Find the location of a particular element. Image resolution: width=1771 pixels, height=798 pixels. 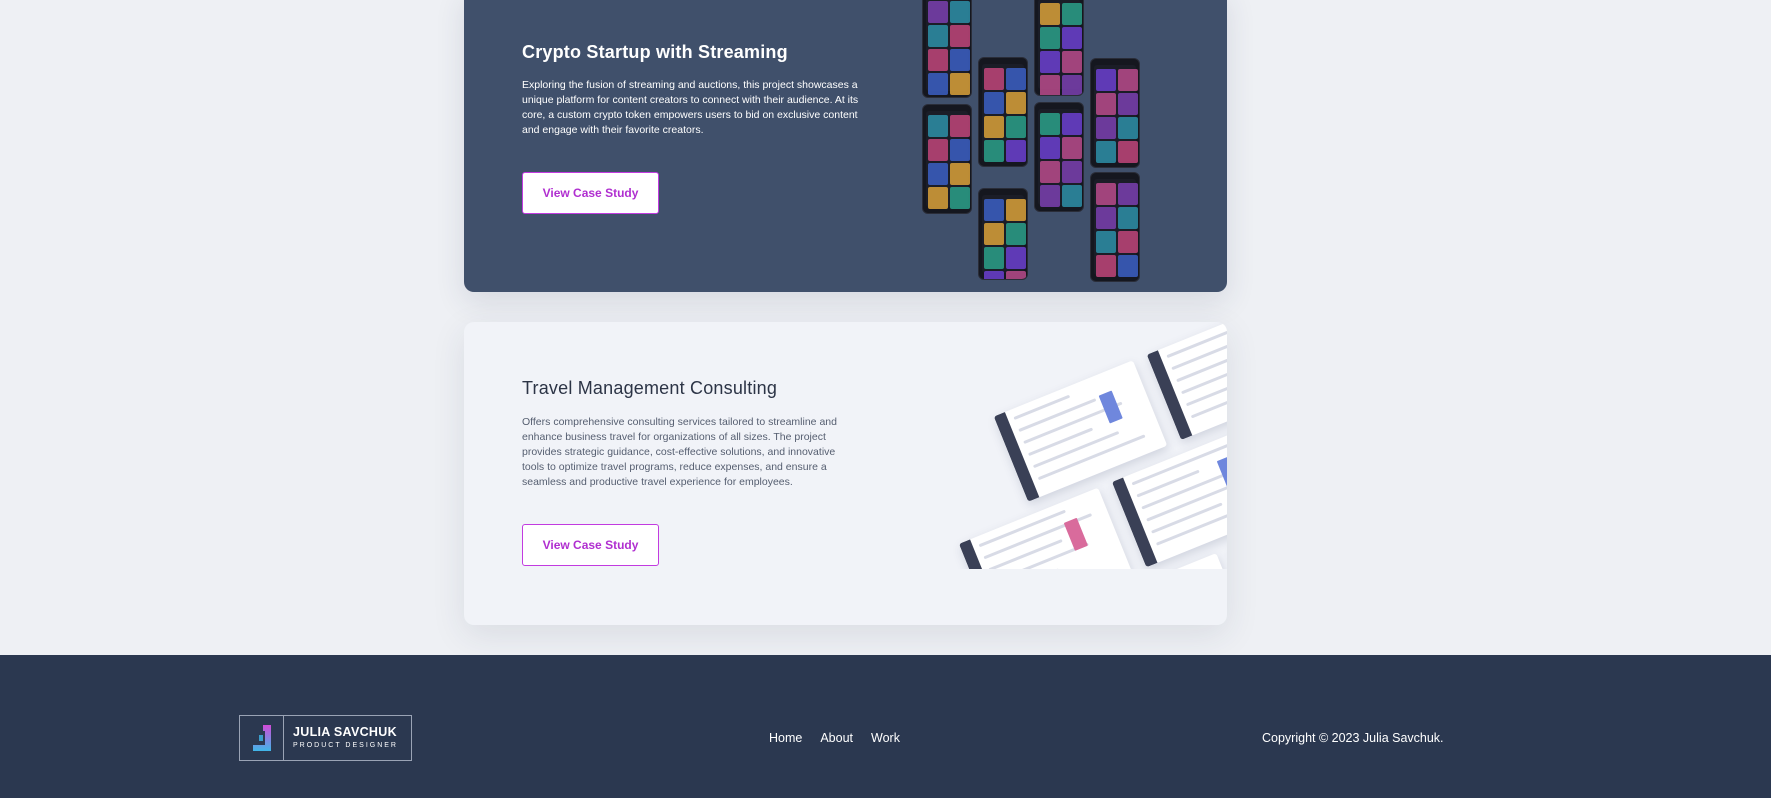

footer-nav: Home About Work is located at coordinates (834, 738).